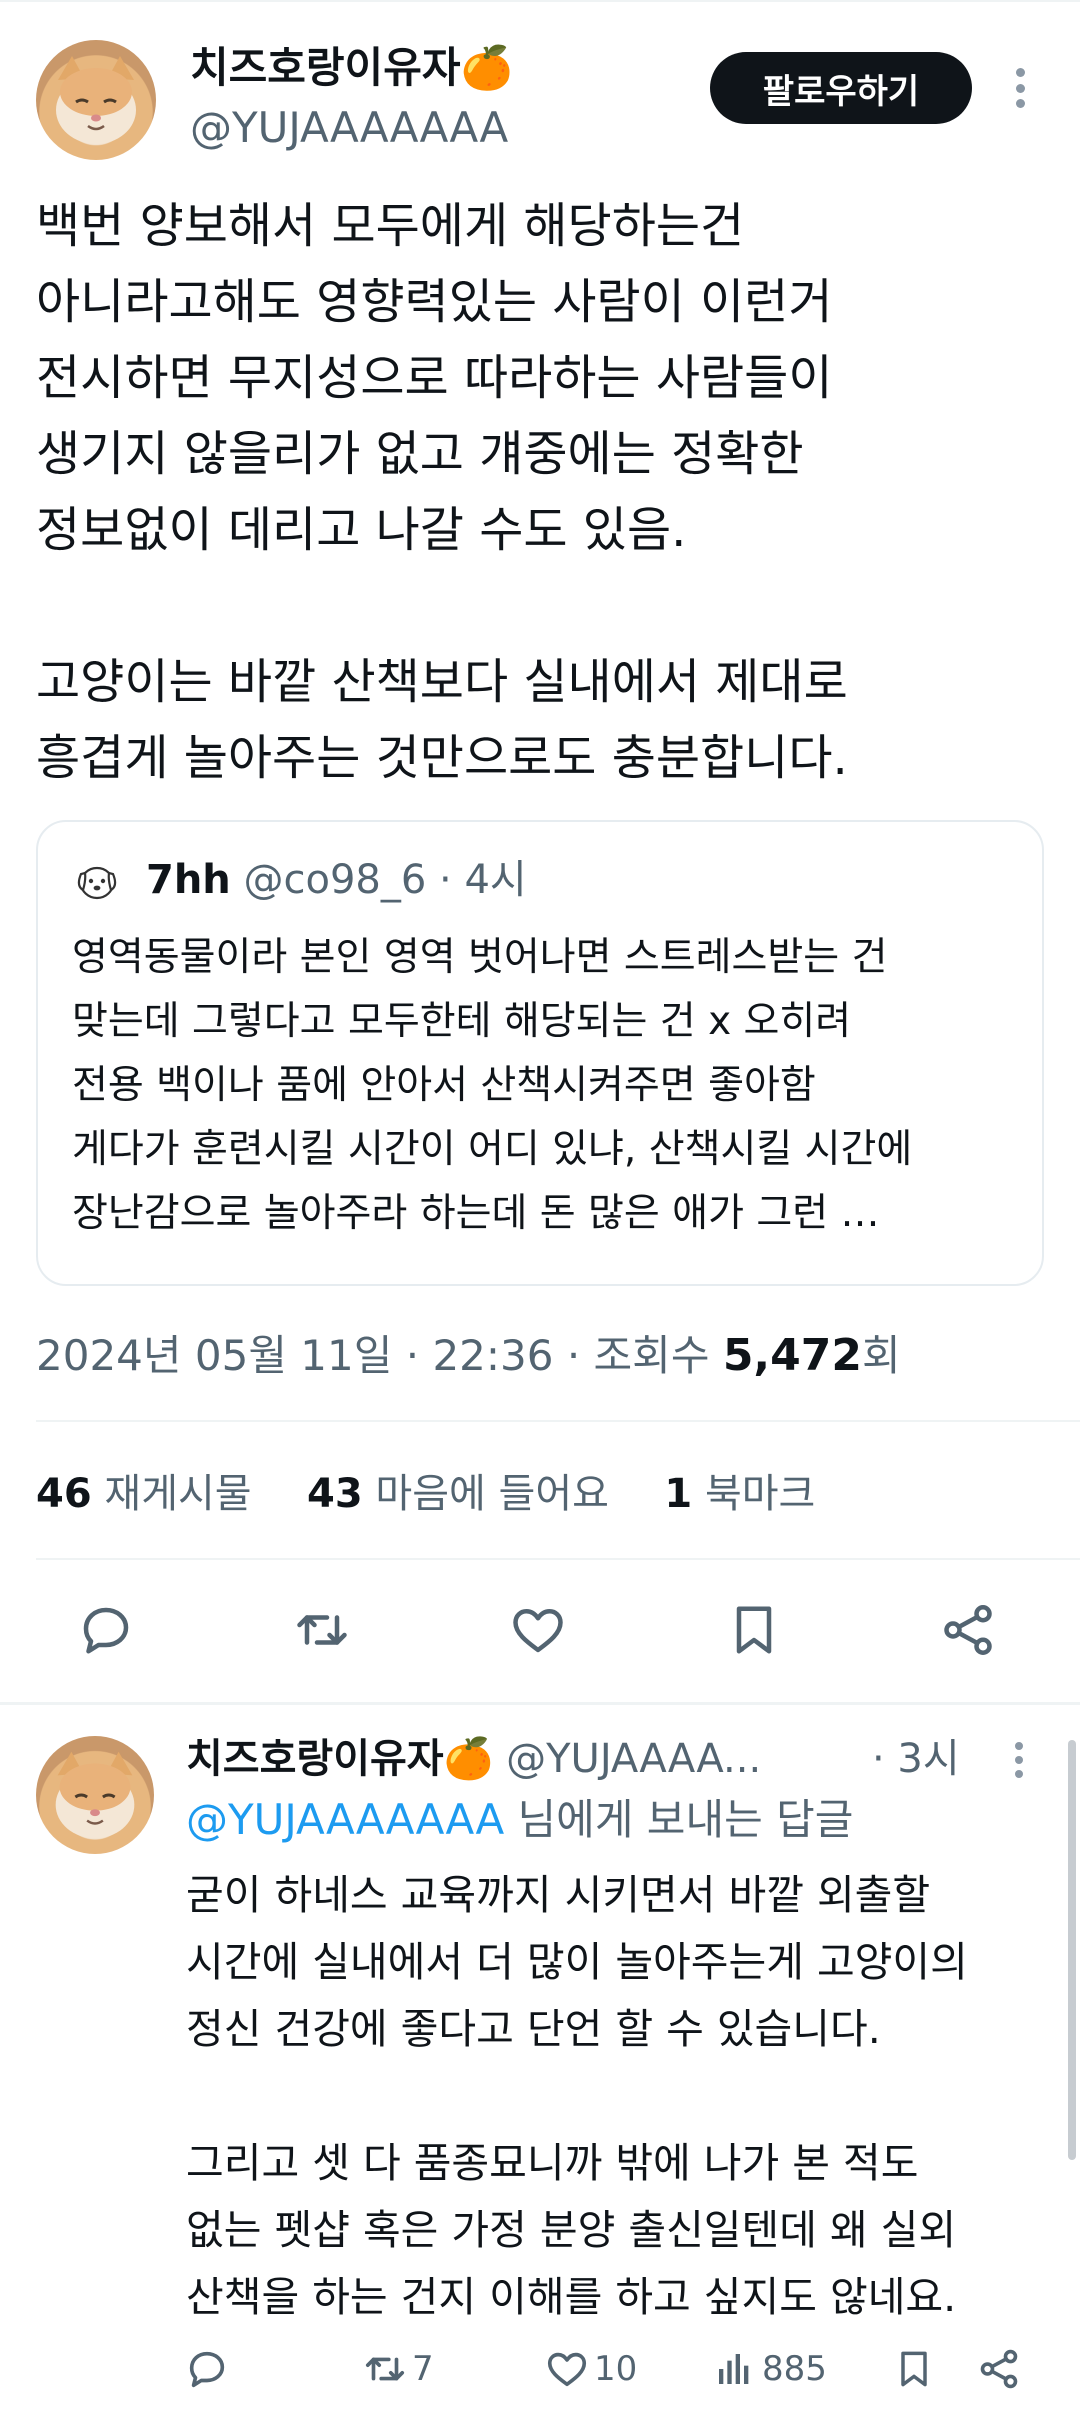  I want to click on reply-like-action: 10, so click(590, 2369).